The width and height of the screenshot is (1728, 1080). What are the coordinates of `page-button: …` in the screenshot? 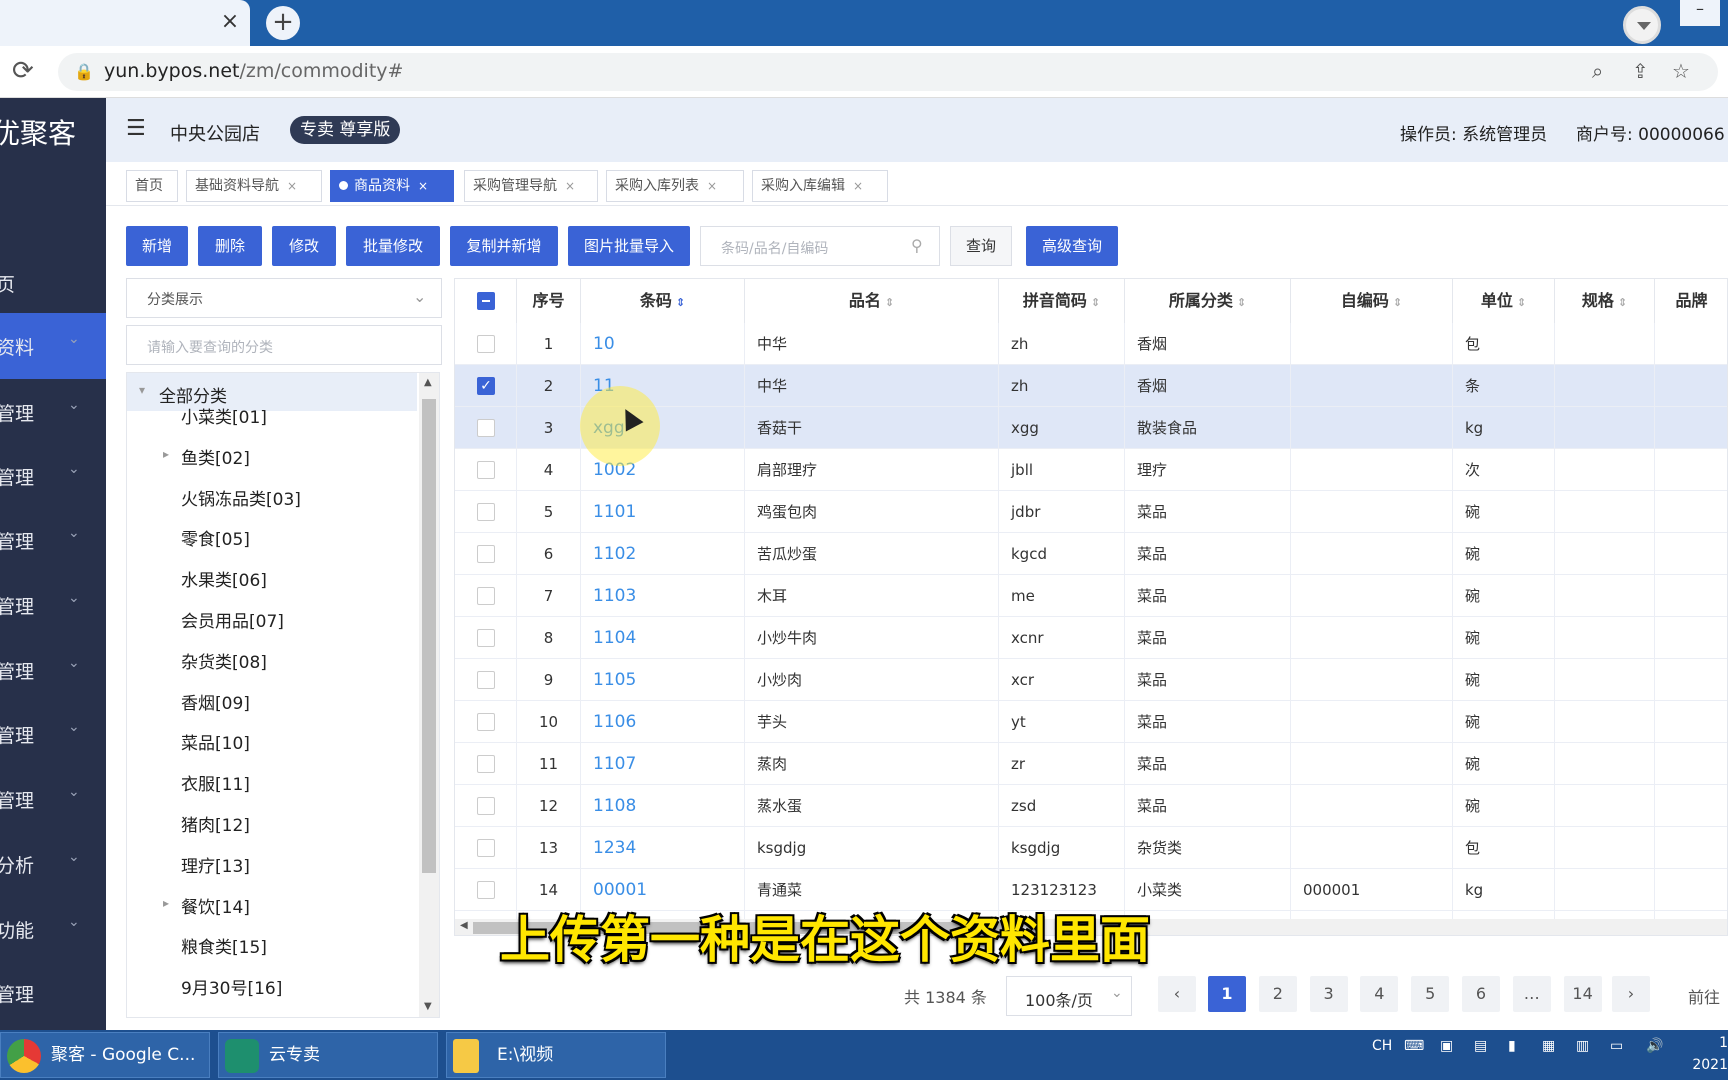 It's located at (1531, 994).